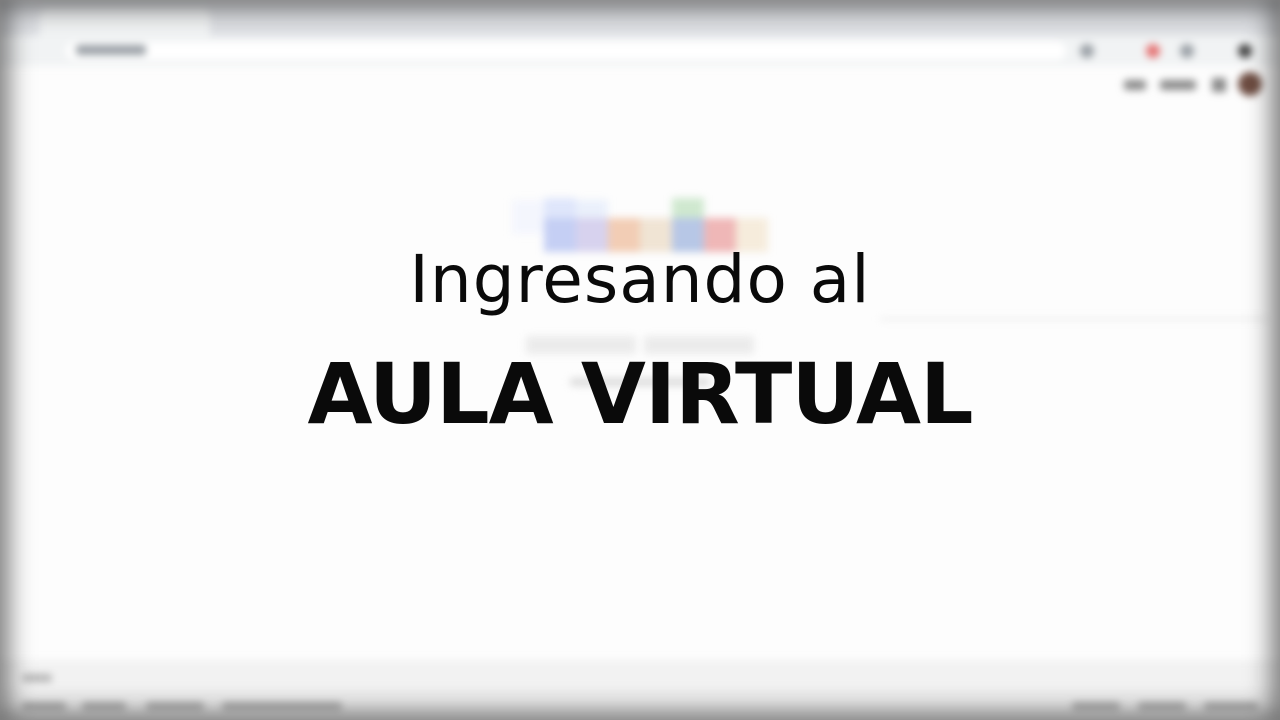 This screenshot has height=720, width=1280. Describe the element at coordinates (37, 678) in the screenshot. I see `footer-country` at that location.